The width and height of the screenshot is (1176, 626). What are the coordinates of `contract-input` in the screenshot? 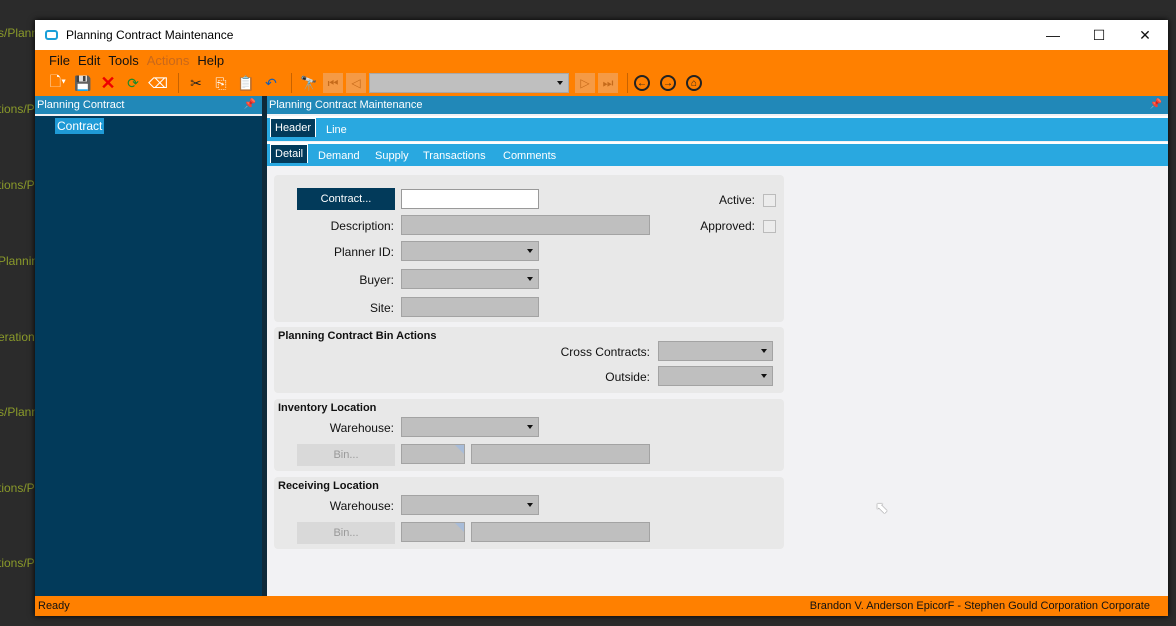 It's located at (470, 199).